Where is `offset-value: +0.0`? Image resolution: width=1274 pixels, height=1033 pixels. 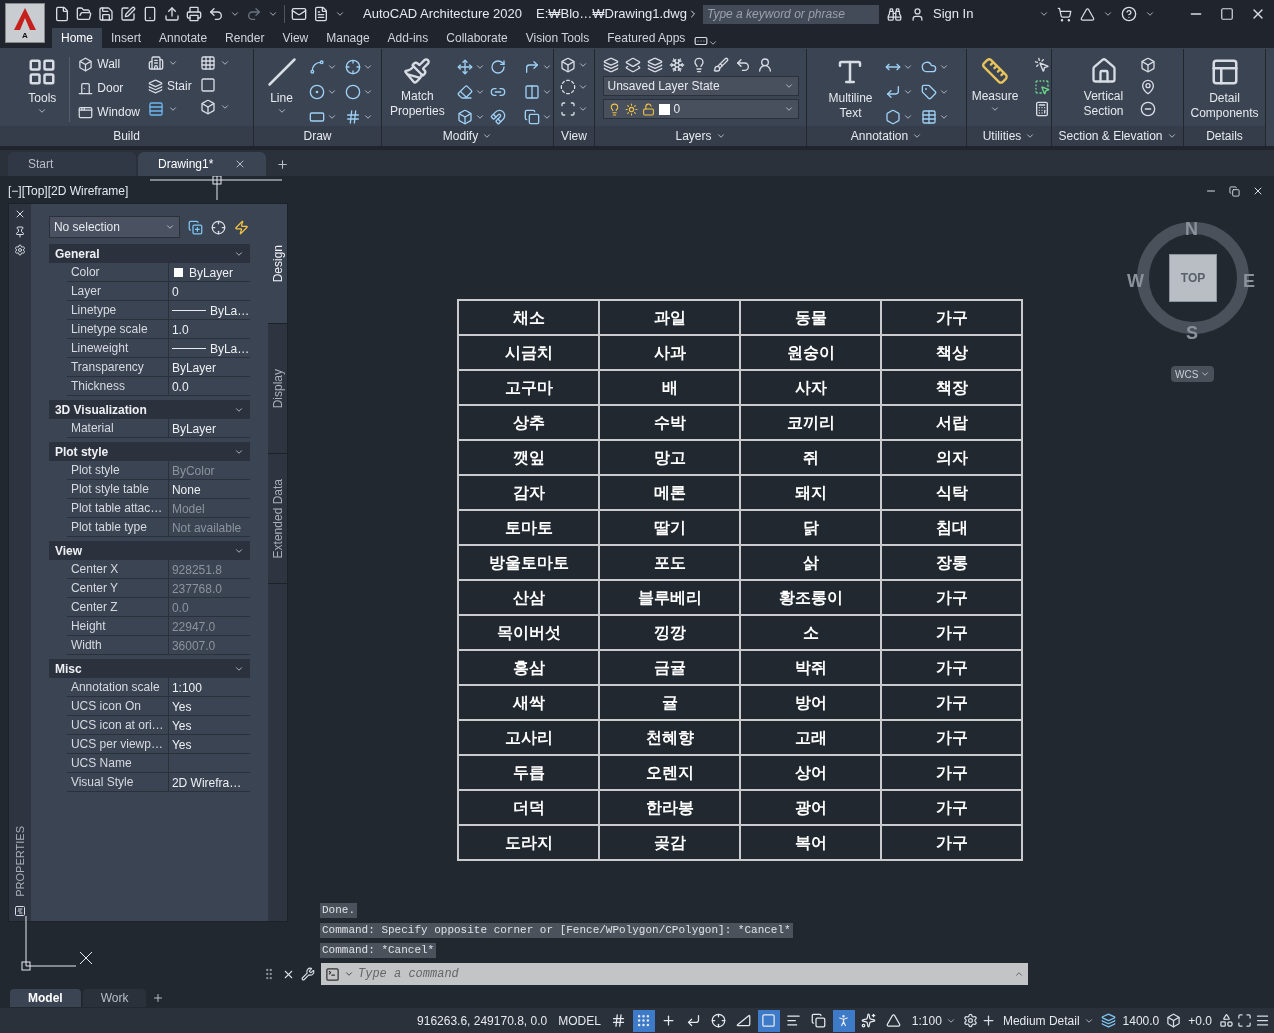 offset-value: +0.0 is located at coordinates (1200, 1020).